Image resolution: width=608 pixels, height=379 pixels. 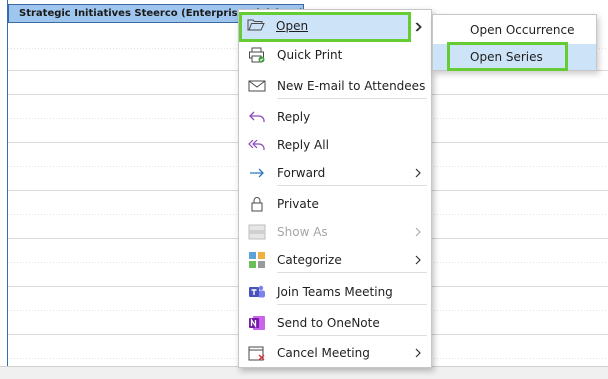 What do you see at coordinates (257, 292) in the screenshot?
I see `teams-icon` at bounding box center [257, 292].